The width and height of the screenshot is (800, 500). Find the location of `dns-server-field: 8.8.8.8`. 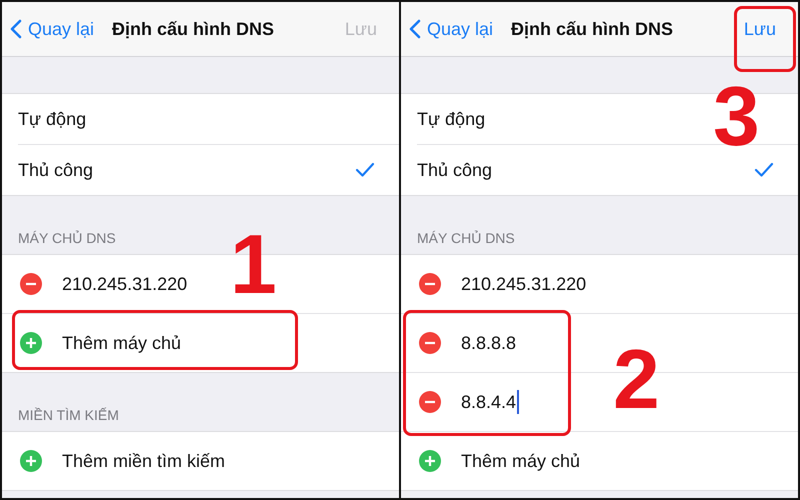

dns-server-field: 8.8.8.8 is located at coordinates (488, 343).